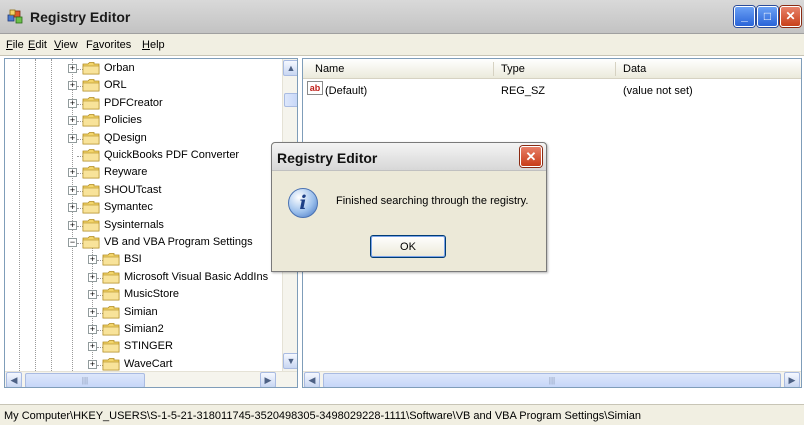  I want to click on tree-item: + BSI, so click(192, 260).